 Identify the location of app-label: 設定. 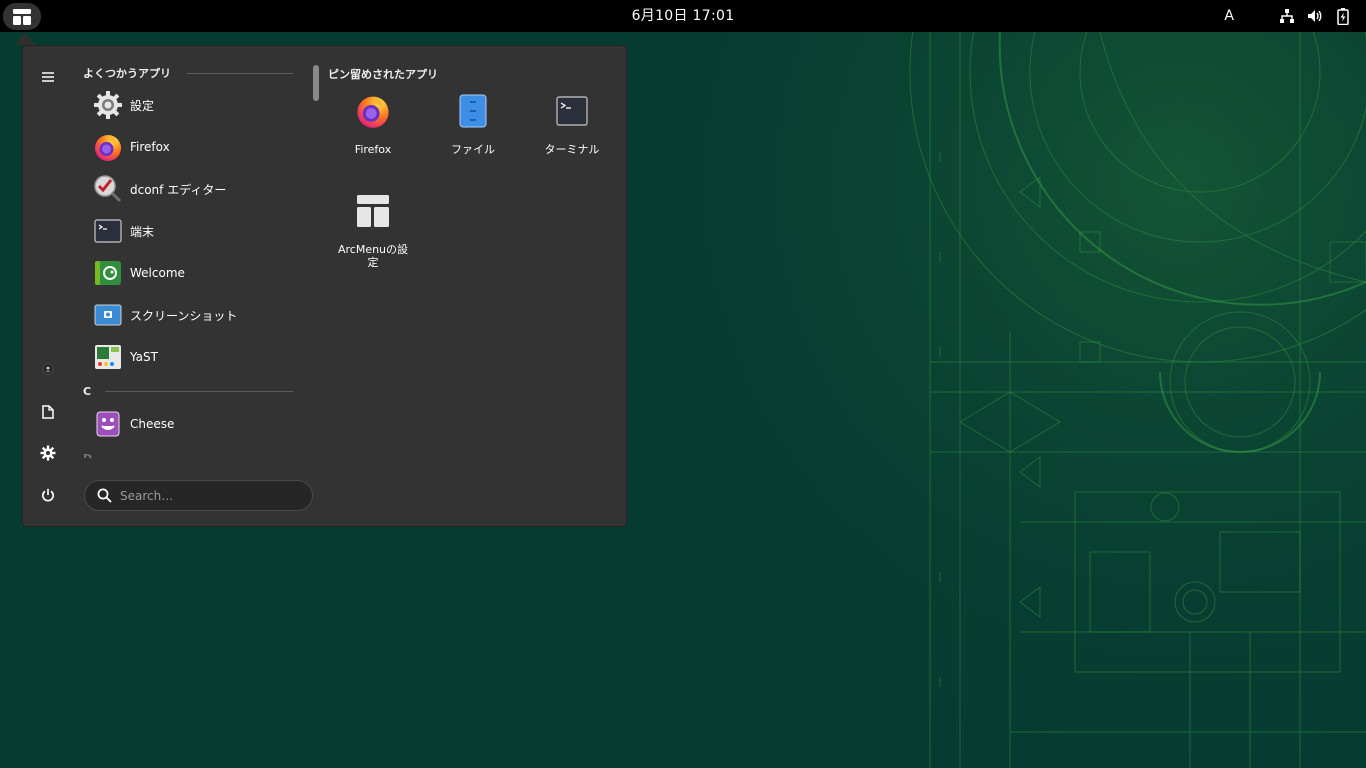
(142, 105).